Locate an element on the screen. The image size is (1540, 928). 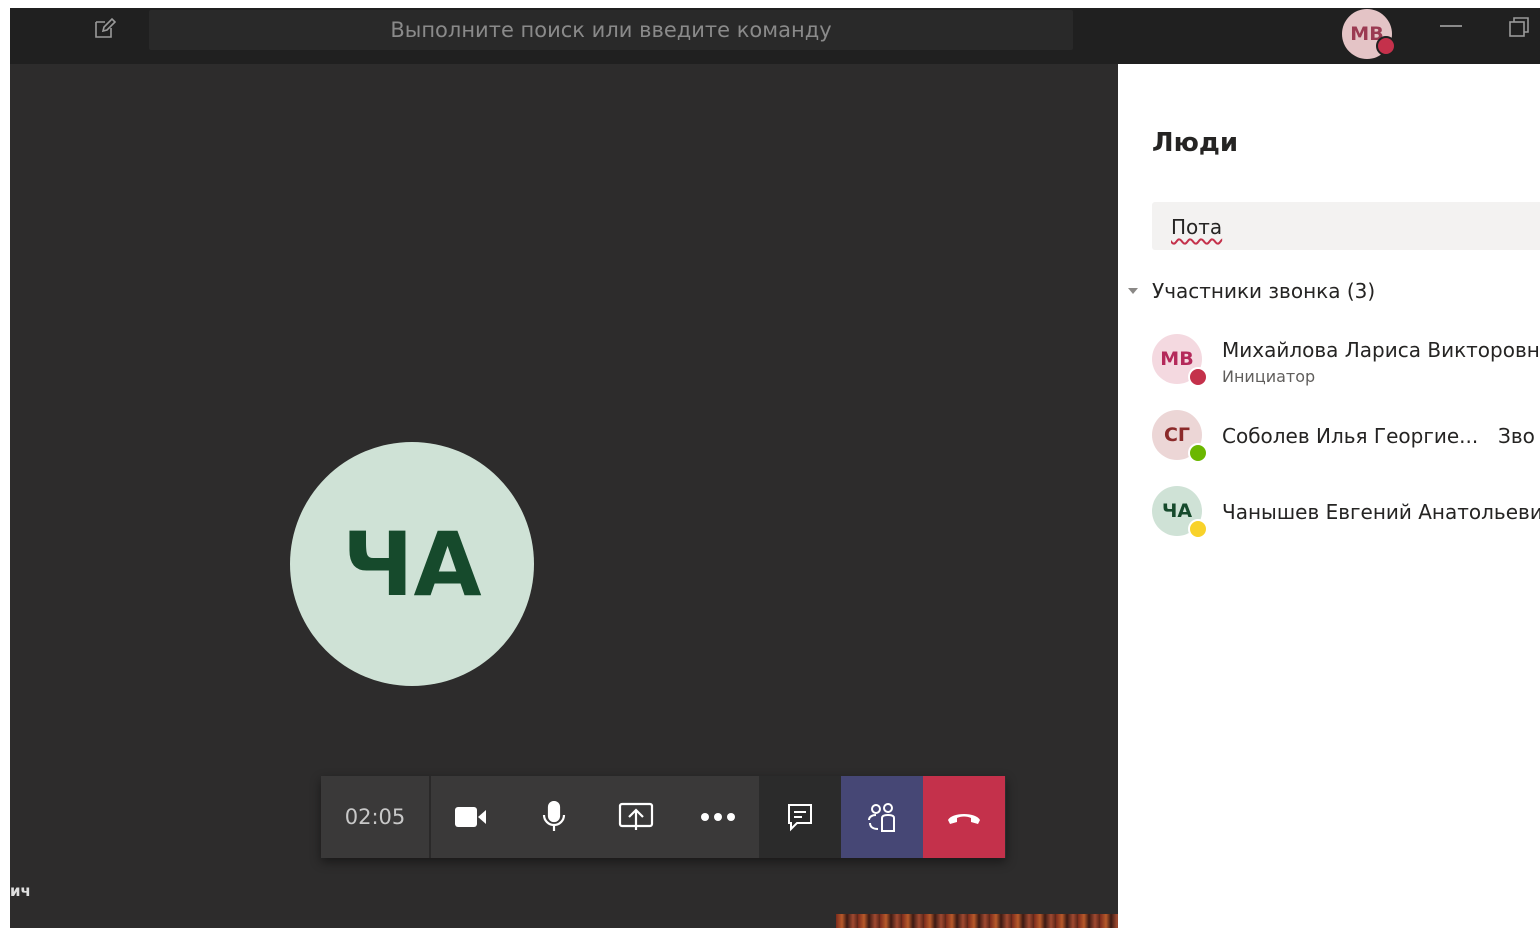
search-input: Выполните поиск или введите команду is located at coordinates (611, 30).